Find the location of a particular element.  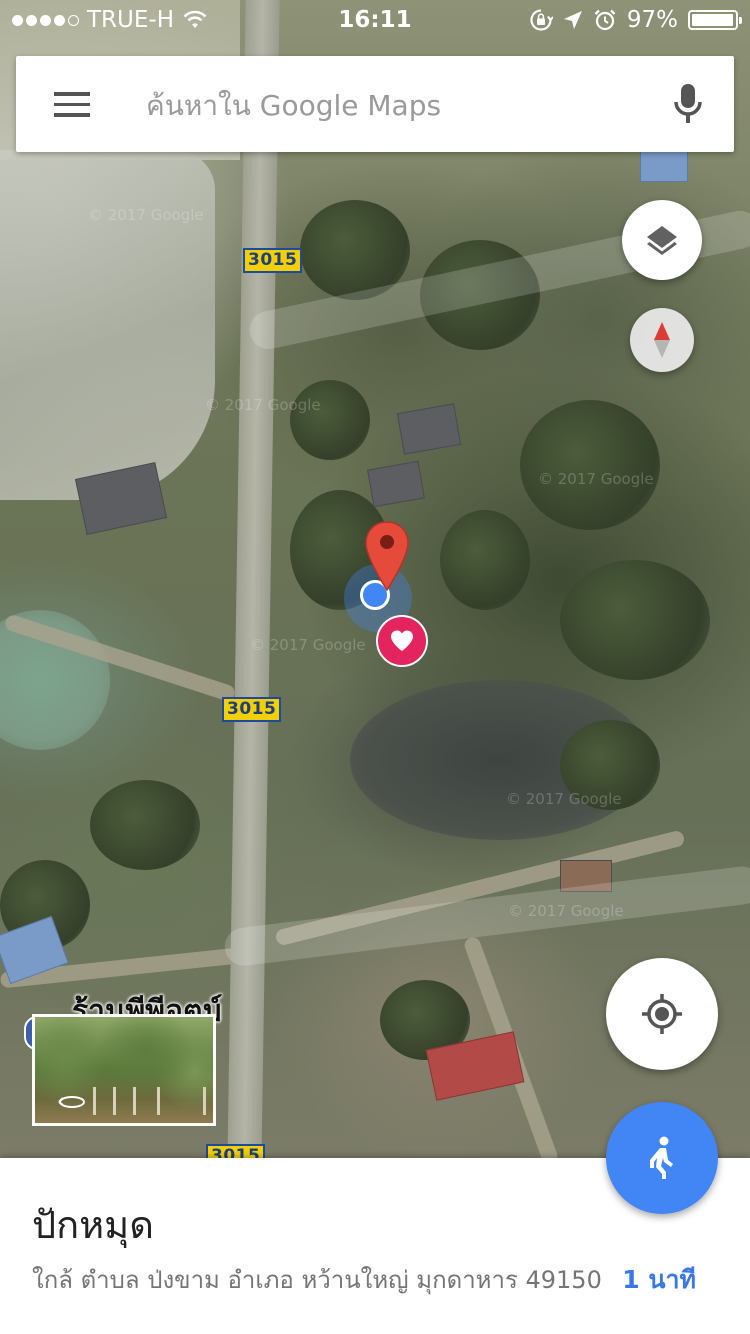

saved-place-heart-icon is located at coordinates (402, 641).